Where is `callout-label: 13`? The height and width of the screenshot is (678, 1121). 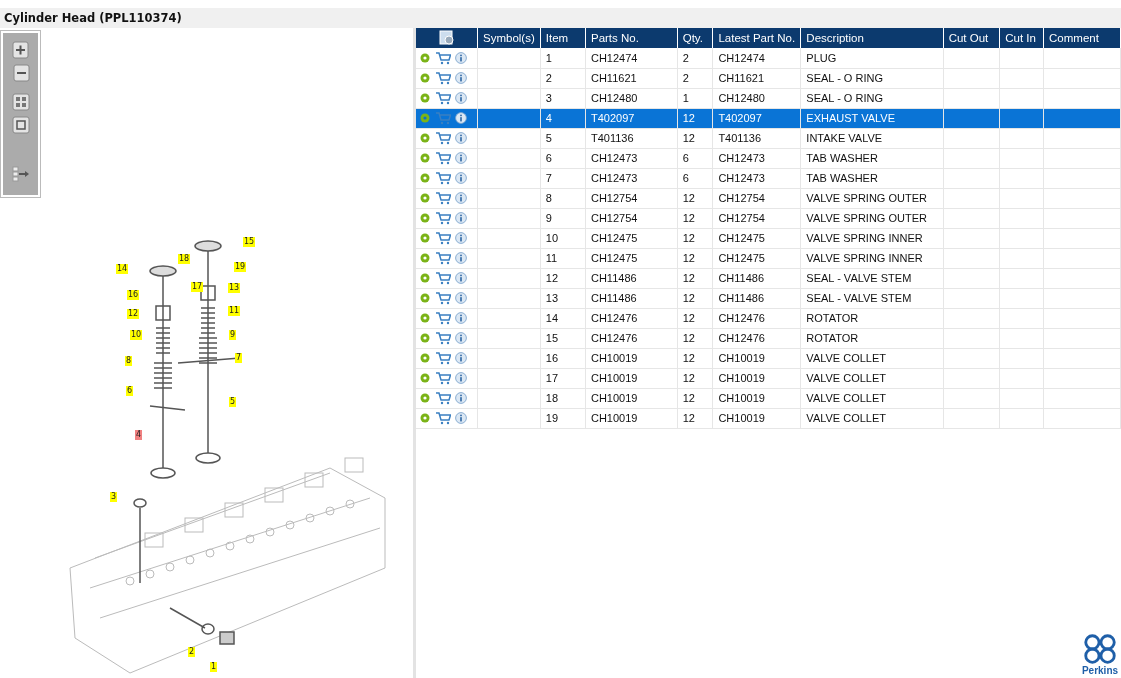
callout-label: 13 is located at coordinates (234, 288).